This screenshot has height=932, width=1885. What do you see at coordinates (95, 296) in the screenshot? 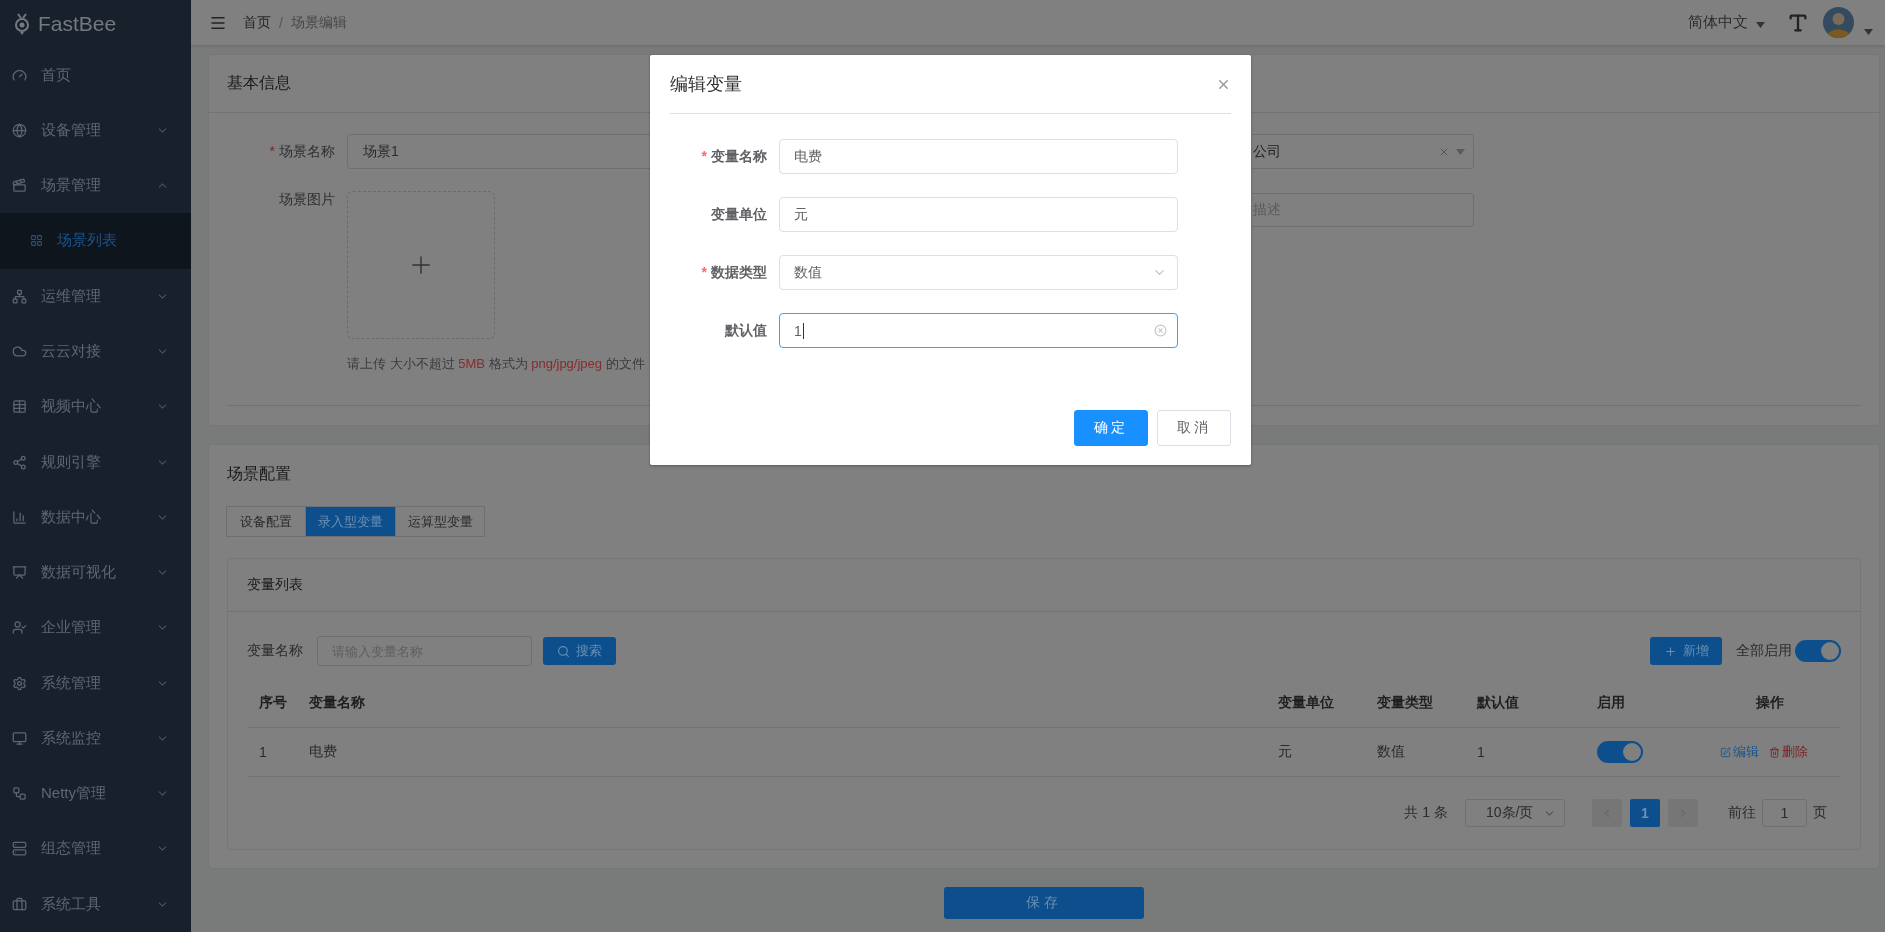
I see `sidebar-item: 运维管理` at bounding box center [95, 296].